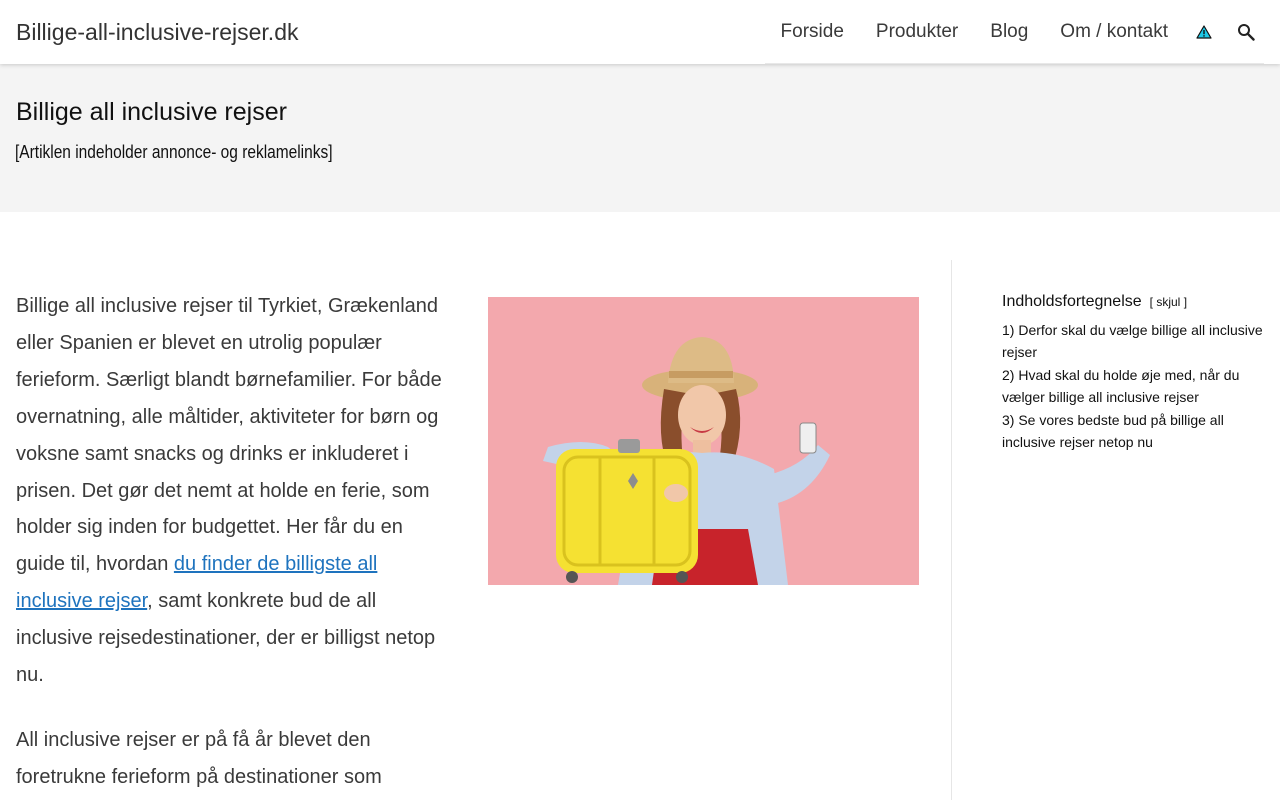 The width and height of the screenshot is (1280, 800). Describe the element at coordinates (1008, 375) in the screenshot. I see `toc-item-number: 2)` at that location.